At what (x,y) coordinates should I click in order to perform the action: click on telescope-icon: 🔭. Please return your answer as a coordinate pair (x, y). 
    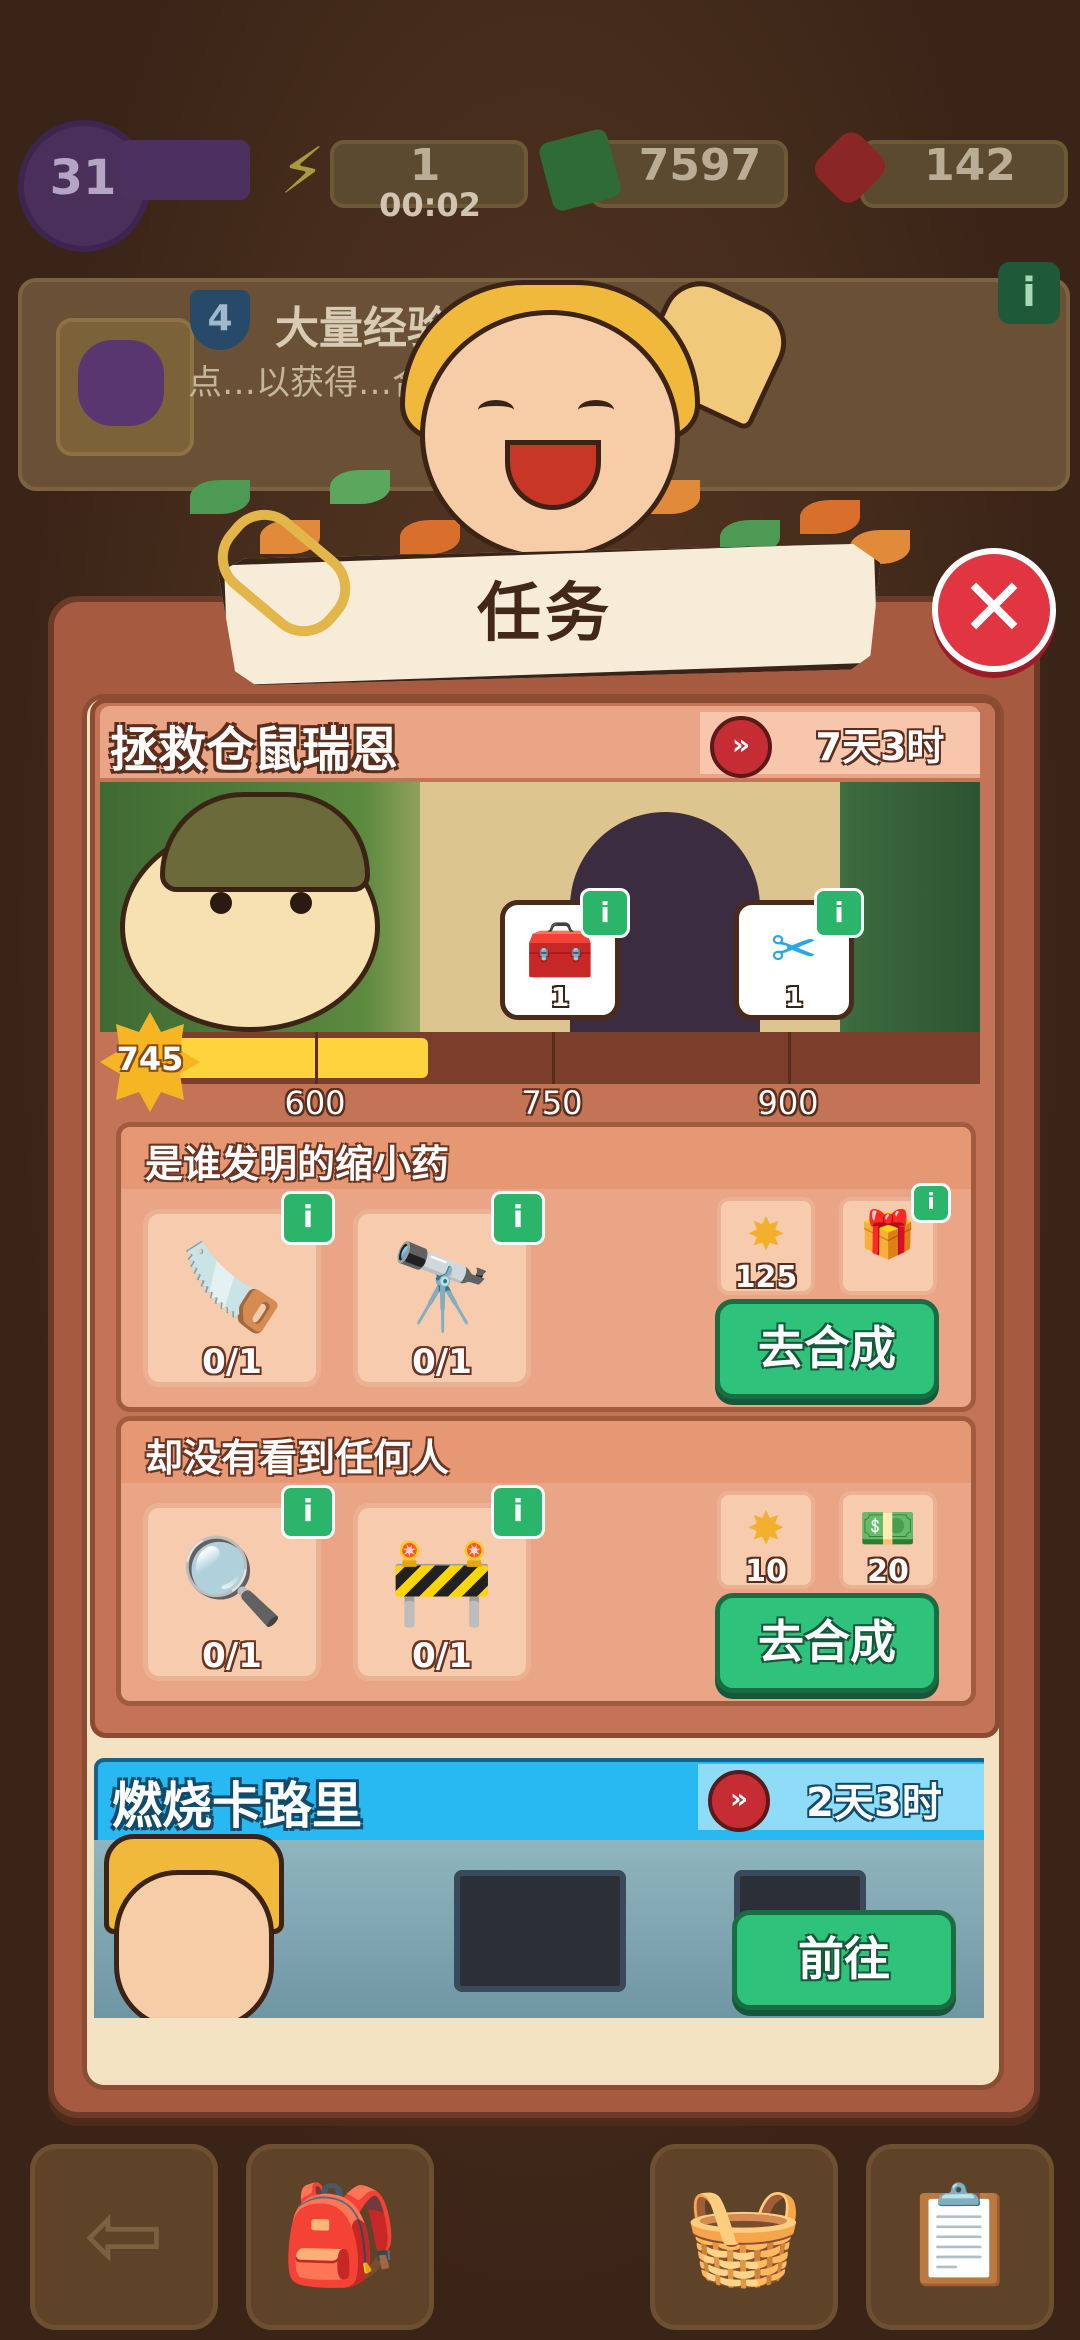
    Looking at the image, I should click on (442, 1287).